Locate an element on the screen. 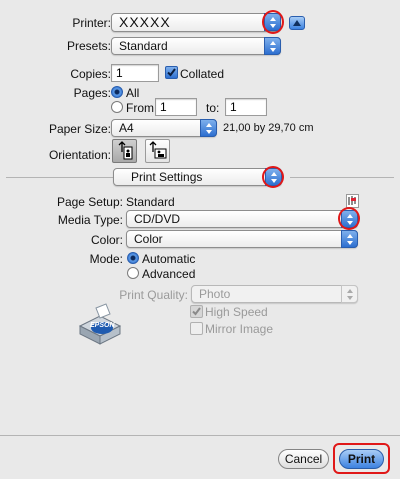 The height and width of the screenshot is (479, 400). media-type-popup: CD/DVD is located at coordinates (242, 219).